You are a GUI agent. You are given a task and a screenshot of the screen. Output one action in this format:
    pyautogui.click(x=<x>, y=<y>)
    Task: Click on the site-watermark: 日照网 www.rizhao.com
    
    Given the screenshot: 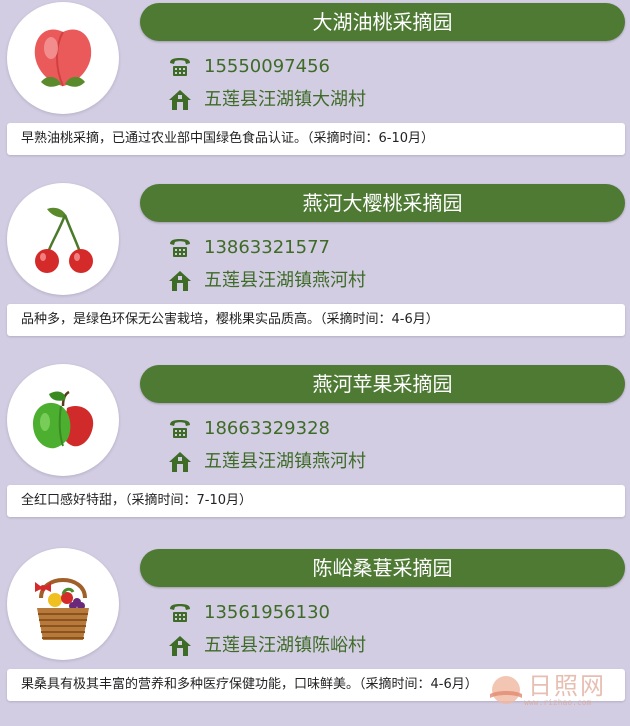 What is the action you would take?
    pyautogui.click(x=557, y=691)
    